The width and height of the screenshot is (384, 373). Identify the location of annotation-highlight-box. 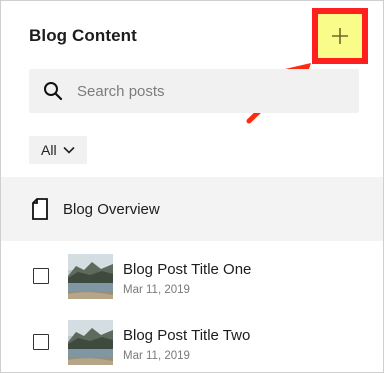
(340, 36).